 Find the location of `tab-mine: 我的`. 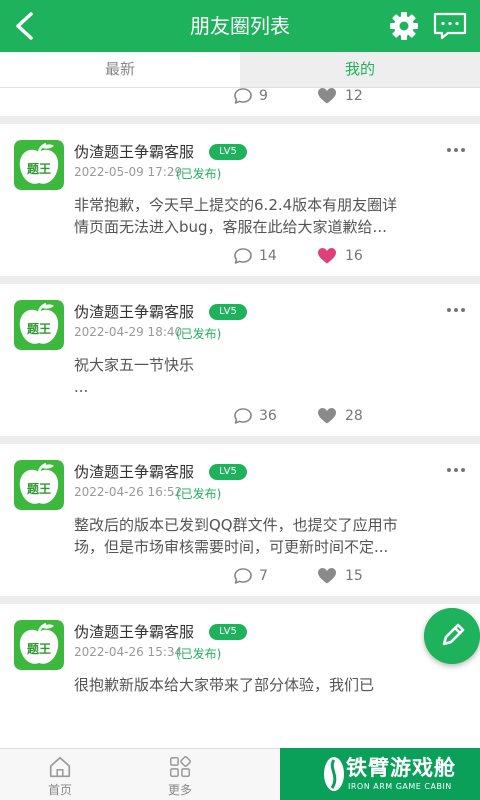

tab-mine: 我的 is located at coordinates (360, 69).